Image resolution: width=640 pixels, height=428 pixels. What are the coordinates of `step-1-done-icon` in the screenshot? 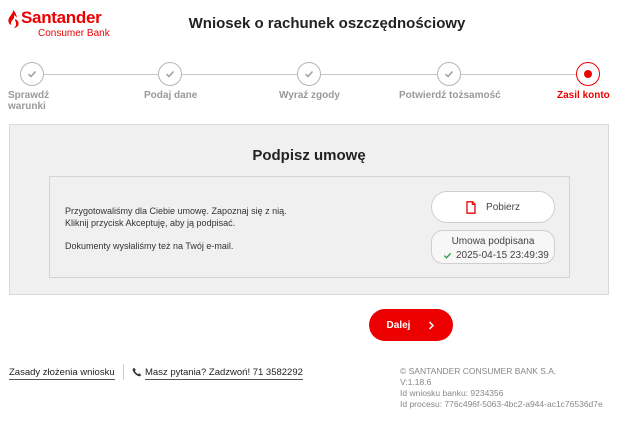 It's located at (32, 74).